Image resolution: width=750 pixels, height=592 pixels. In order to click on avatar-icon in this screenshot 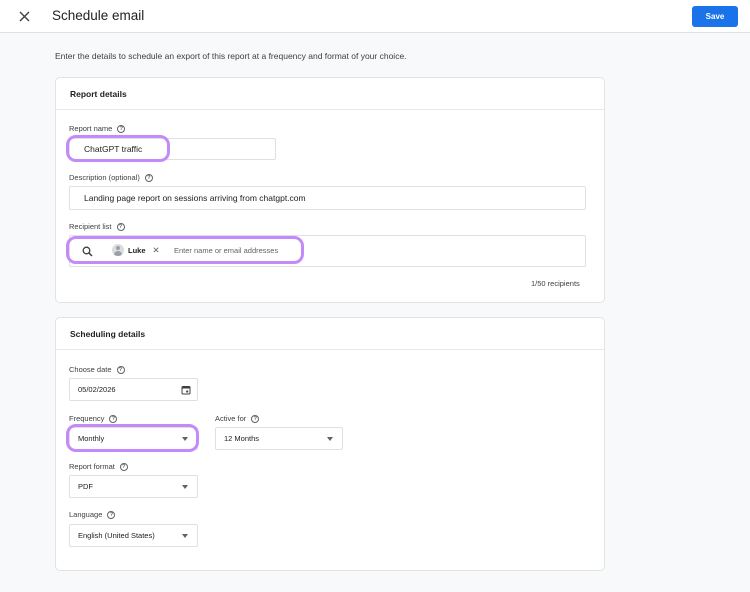, I will do `click(118, 250)`.